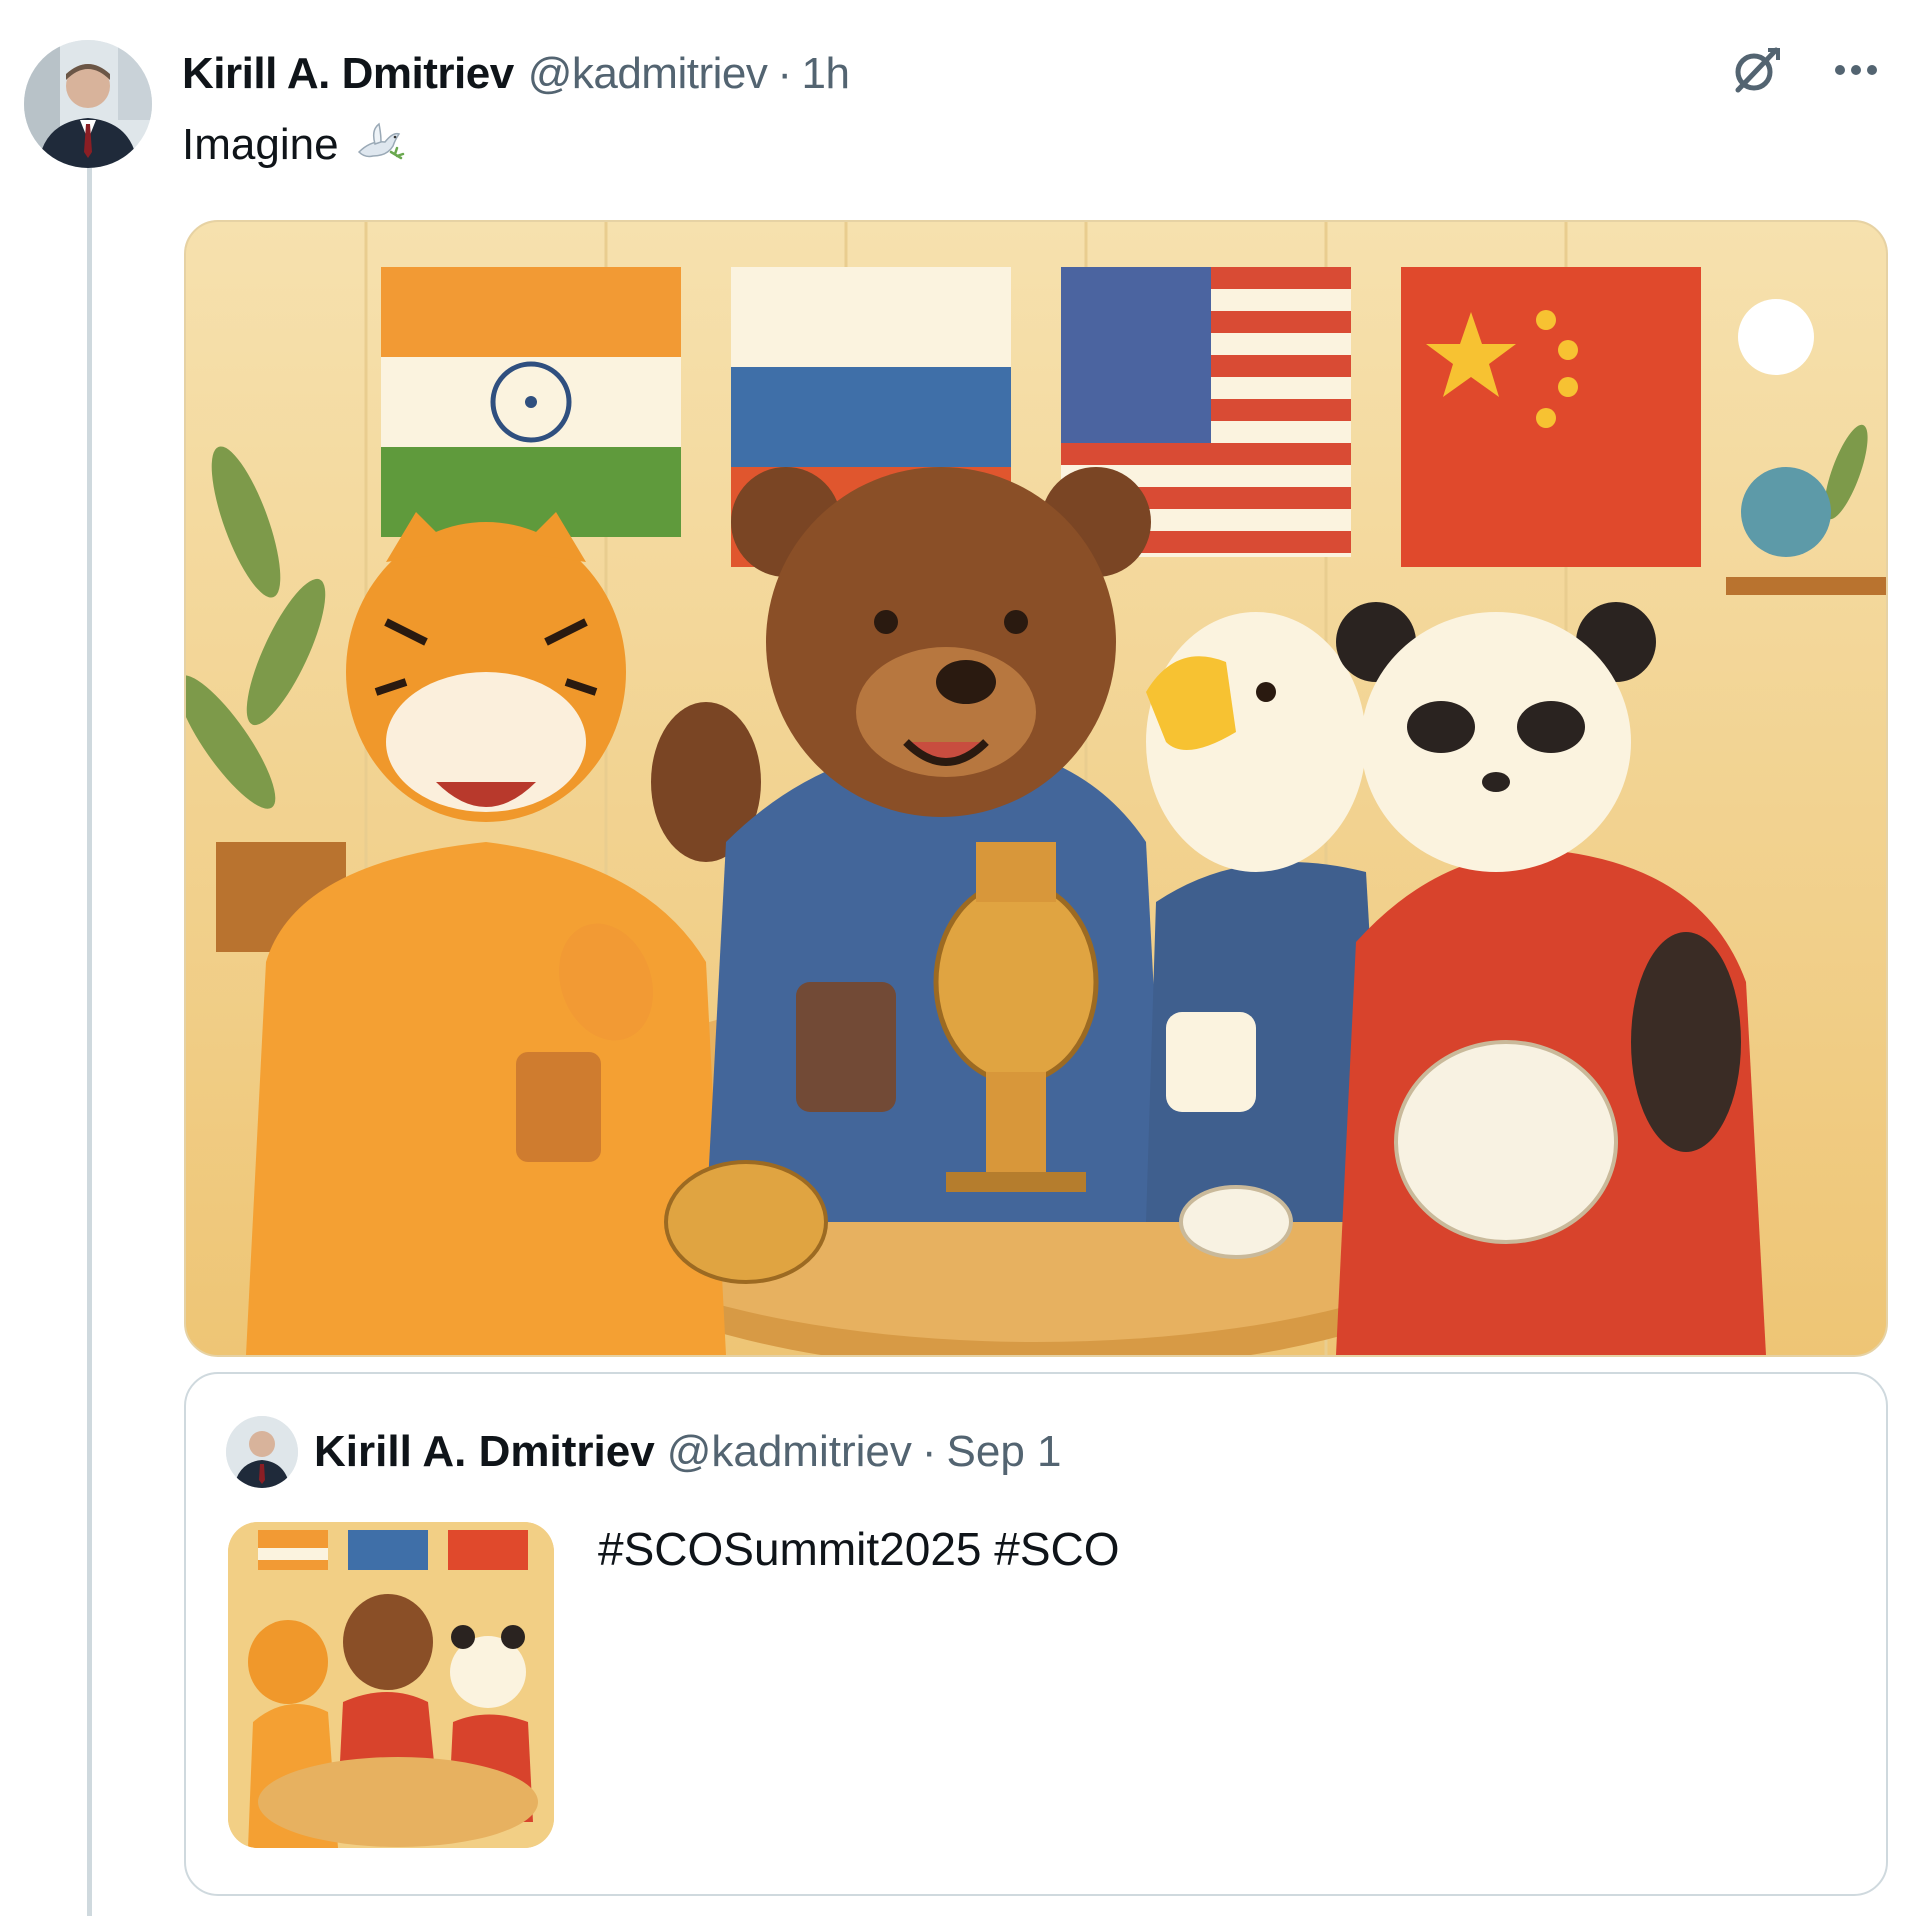 The height and width of the screenshot is (1916, 1920). I want to click on post-text: Imagine, so click(293, 145).